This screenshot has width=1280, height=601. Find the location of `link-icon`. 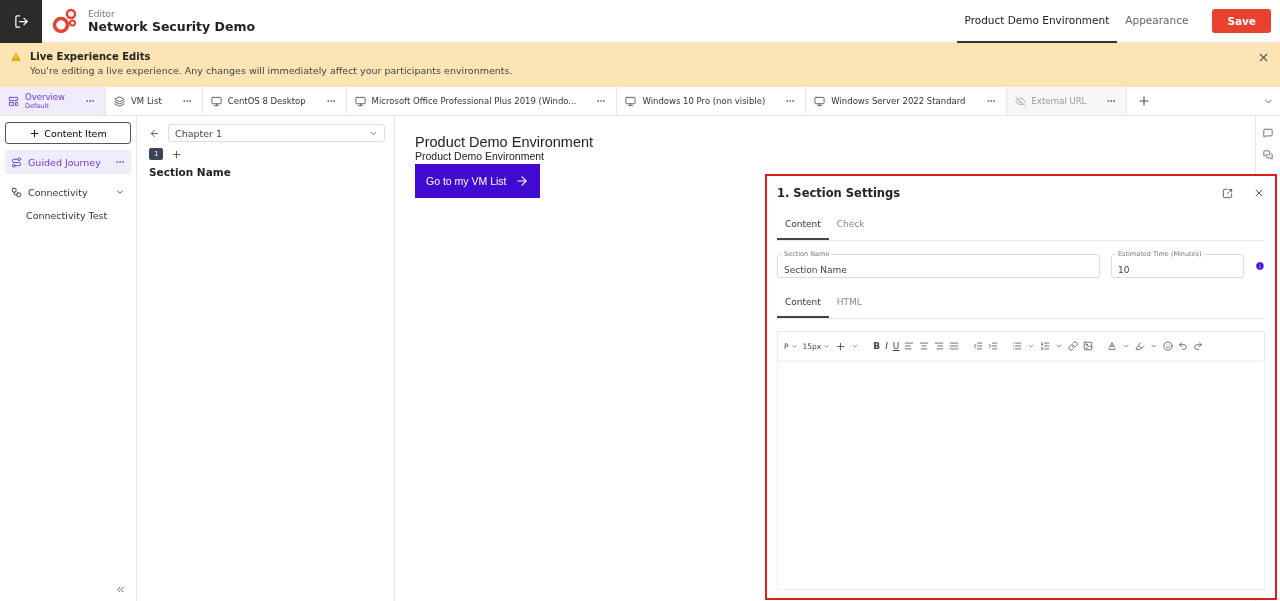

link-icon is located at coordinates (1073, 346).